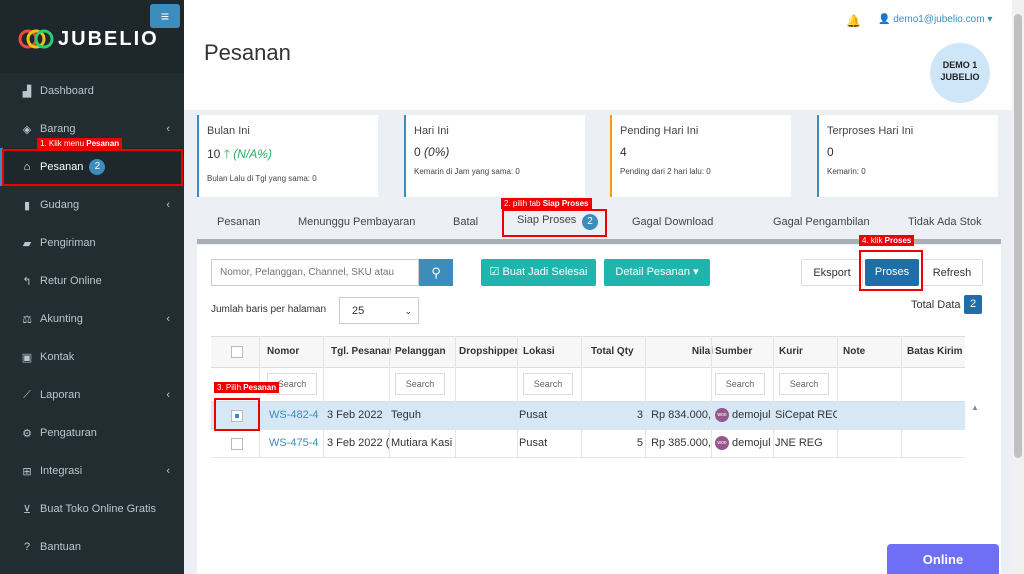 The width and height of the screenshot is (1024, 574). Describe the element at coordinates (165, 16) in the screenshot. I see `sidebar-toggle-button: ≡` at that location.